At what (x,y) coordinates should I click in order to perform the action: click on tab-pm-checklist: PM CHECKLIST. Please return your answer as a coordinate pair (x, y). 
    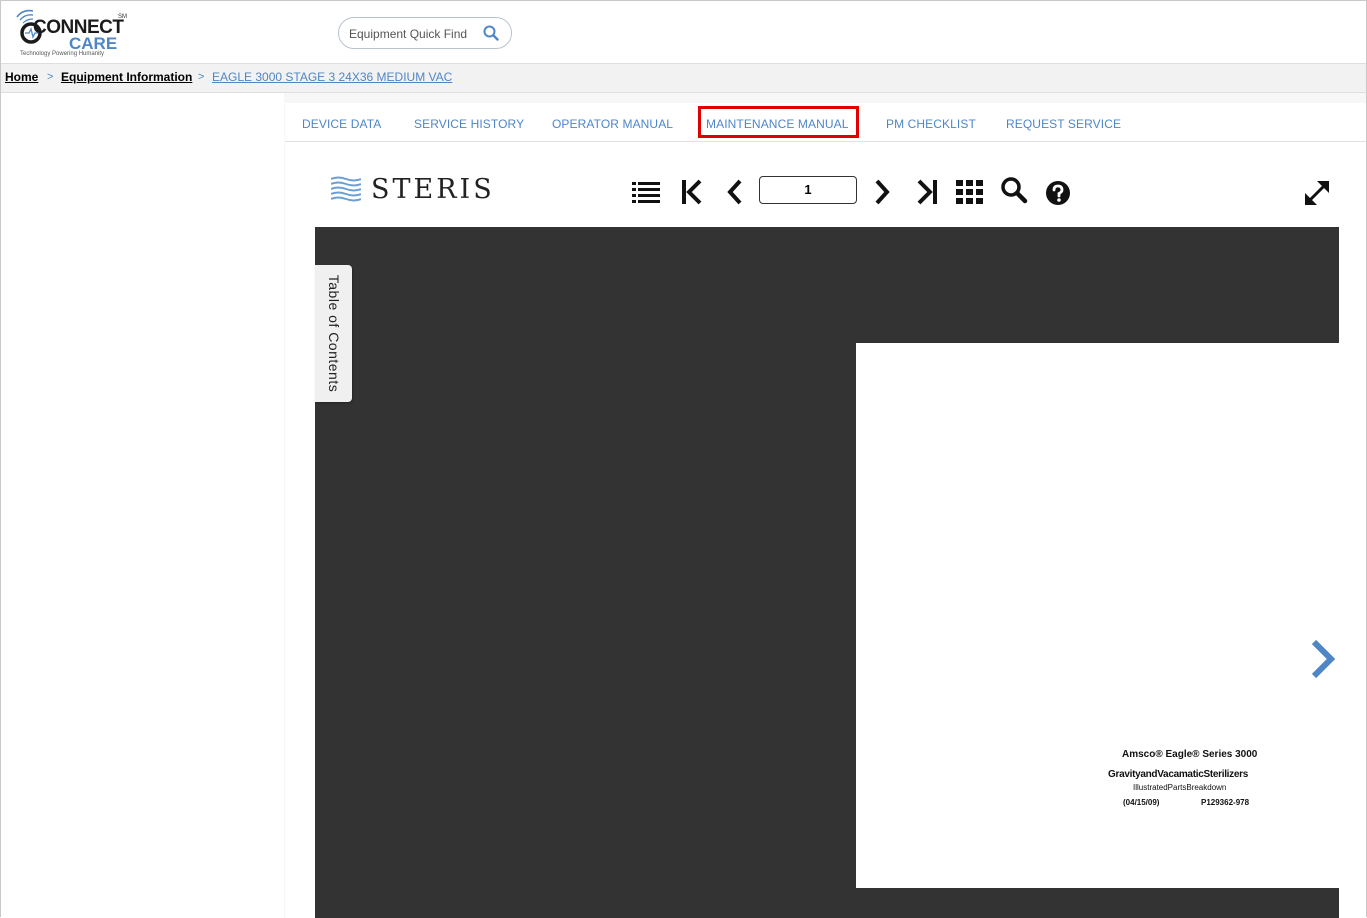
    Looking at the image, I should click on (931, 124).